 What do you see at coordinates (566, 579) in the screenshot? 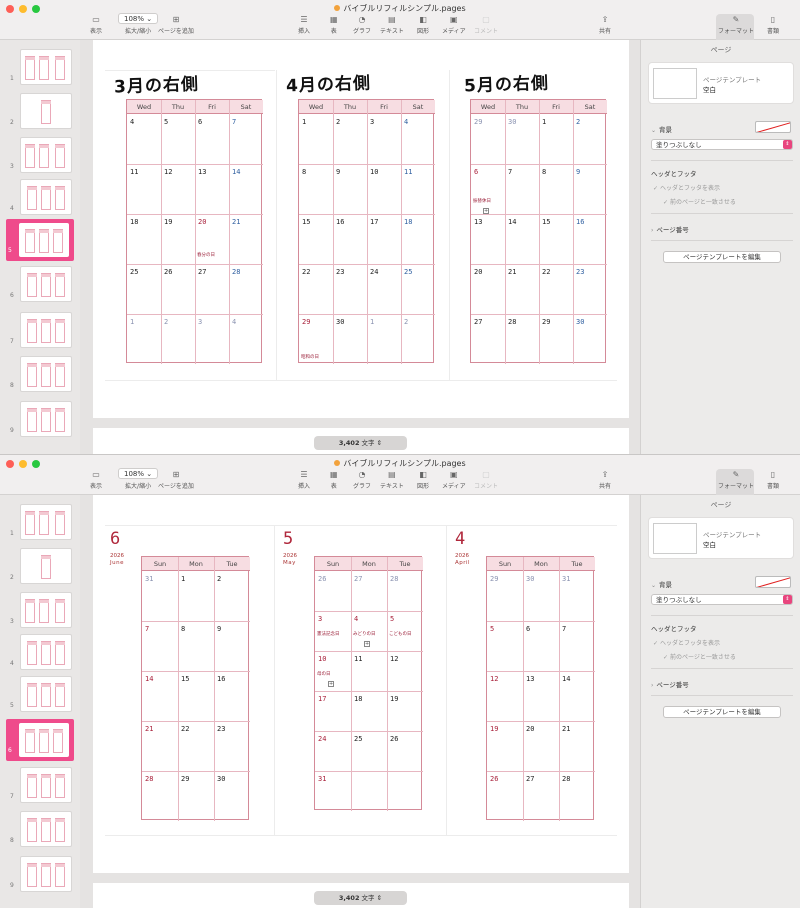
I see `date-number: 31` at bounding box center [566, 579].